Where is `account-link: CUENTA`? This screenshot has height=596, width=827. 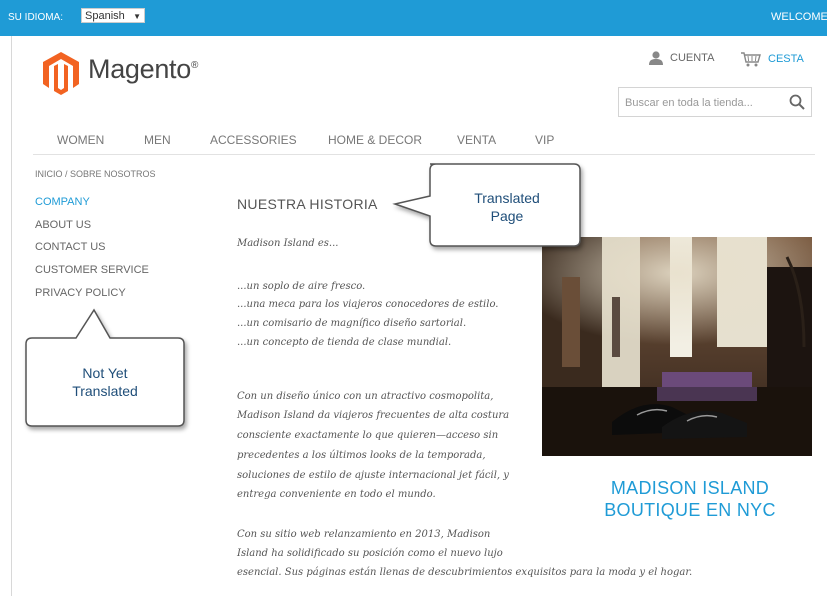
account-link: CUENTA is located at coordinates (681, 58).